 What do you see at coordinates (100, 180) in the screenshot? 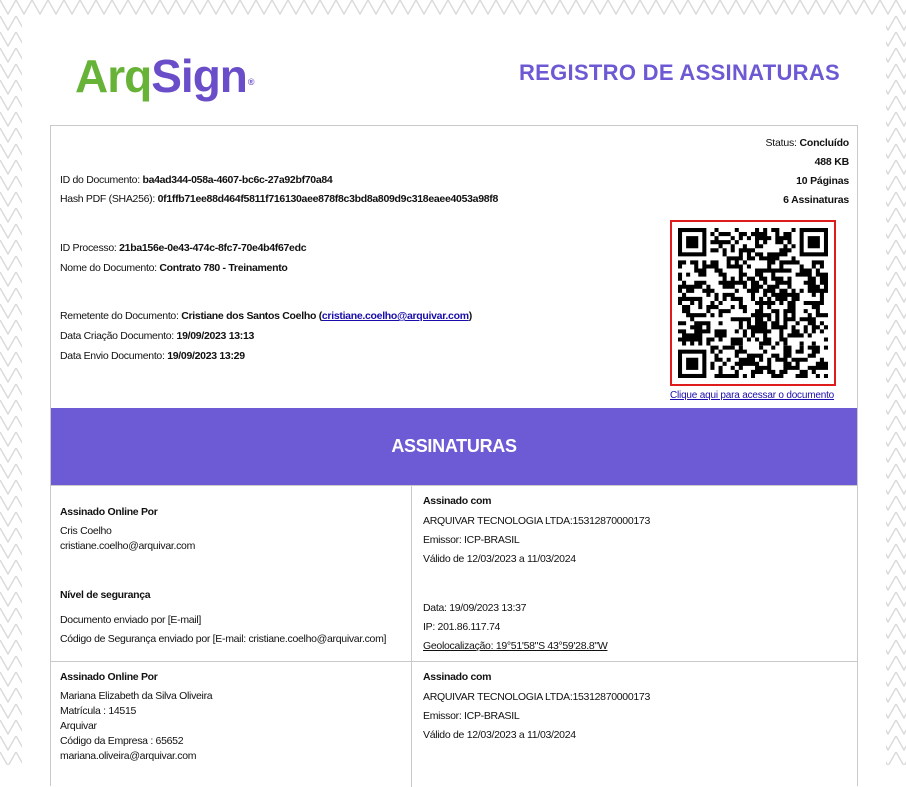
I see `document-id-label: ID do Documento:` at bounding box center [100, 180].